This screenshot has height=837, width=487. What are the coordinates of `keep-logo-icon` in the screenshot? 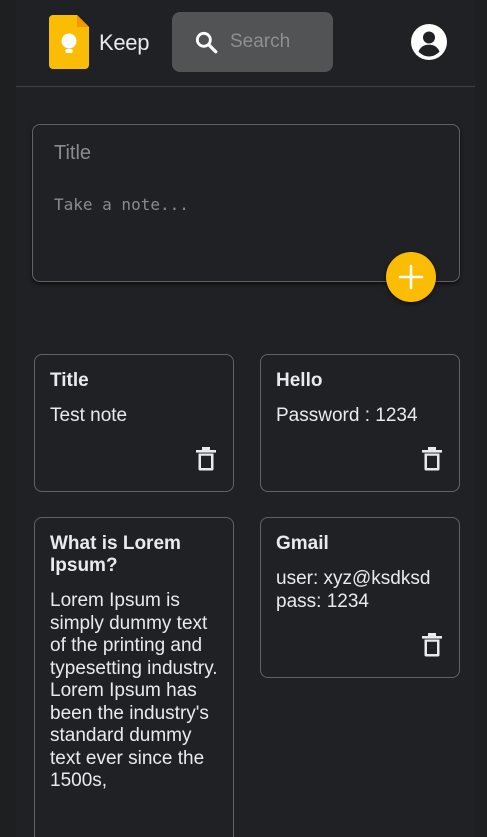 It's located at (70, 42).